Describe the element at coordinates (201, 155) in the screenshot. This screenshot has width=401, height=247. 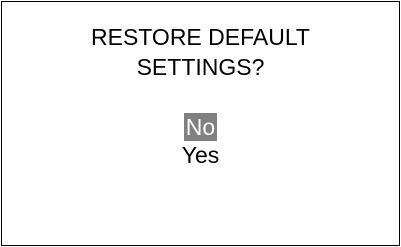
I see `option-yes: Yes` at that location.